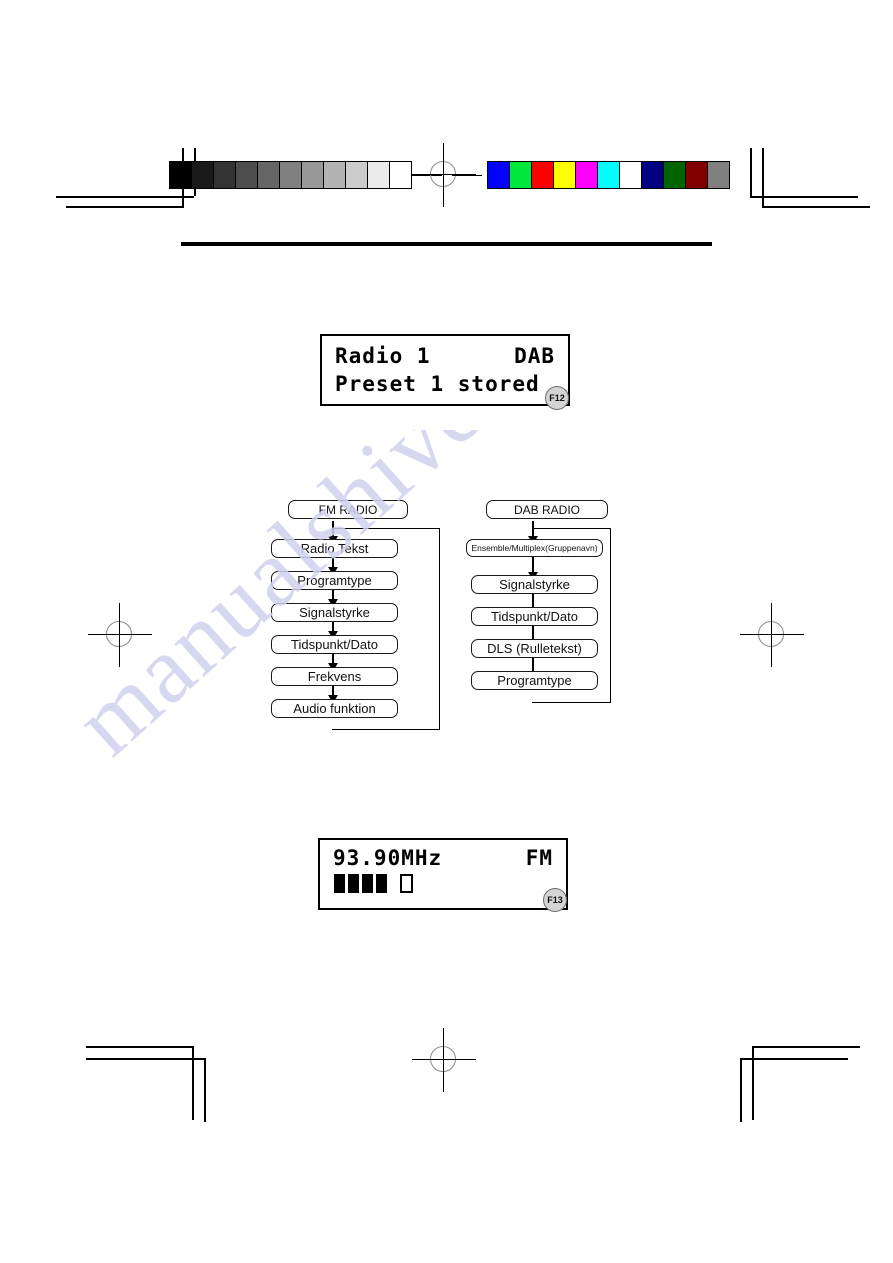 The image size is (893, 1263). I want to click on registration-target-left, so click(120, 635).